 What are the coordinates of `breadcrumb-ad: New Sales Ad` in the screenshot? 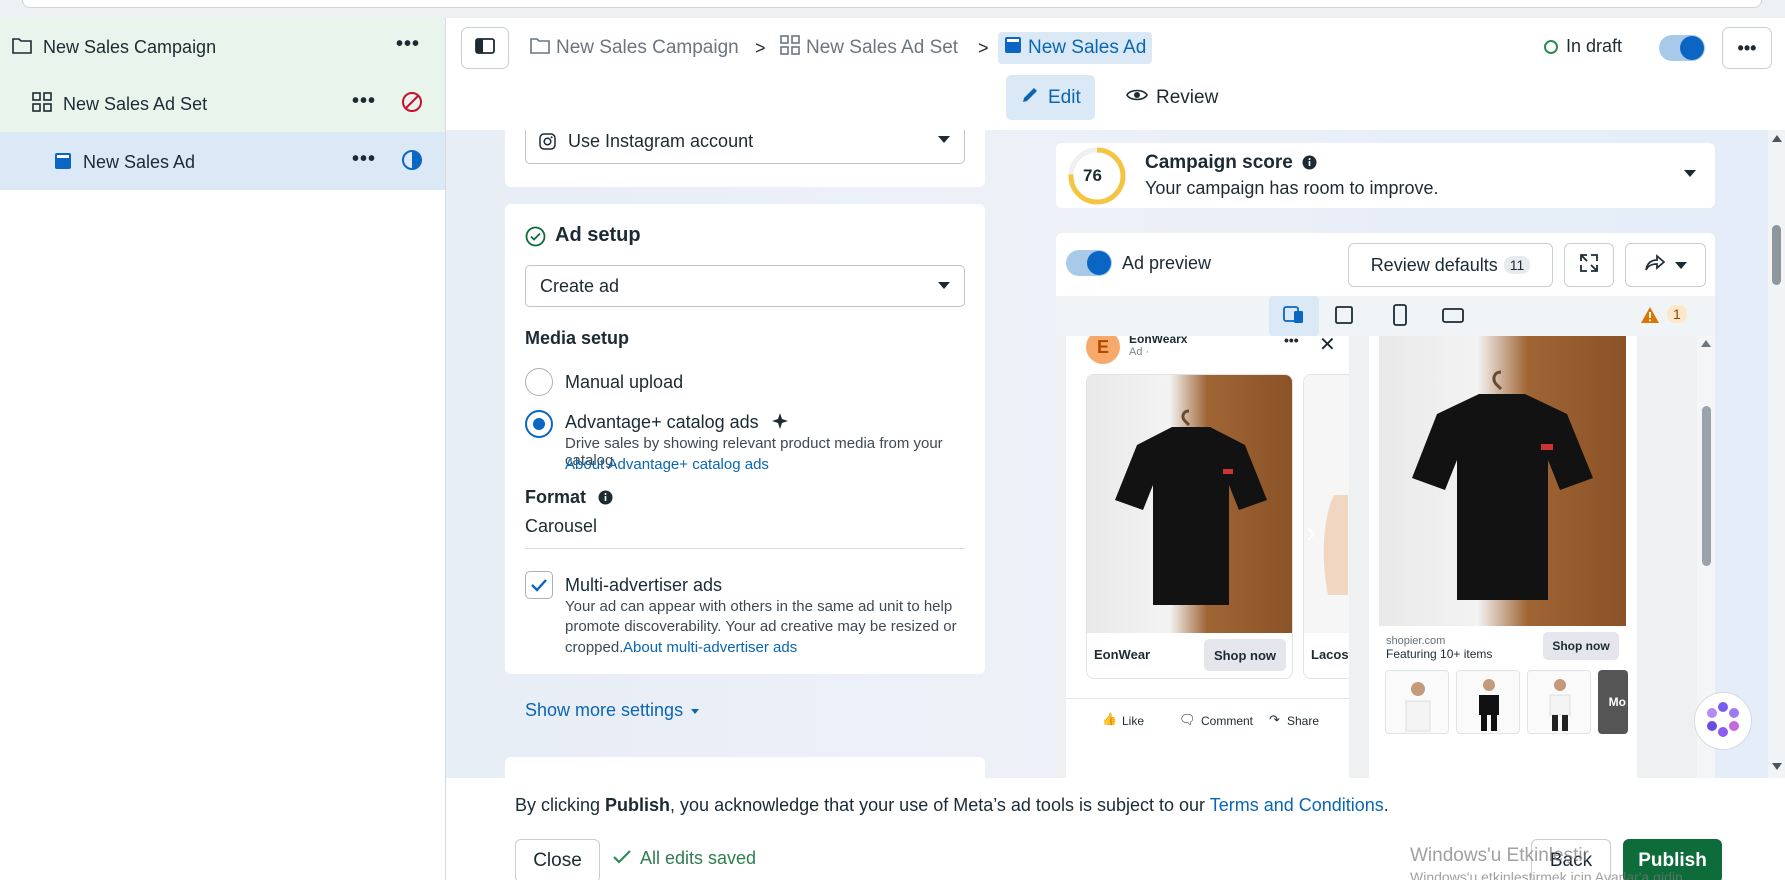 It's located at (1075, 48).